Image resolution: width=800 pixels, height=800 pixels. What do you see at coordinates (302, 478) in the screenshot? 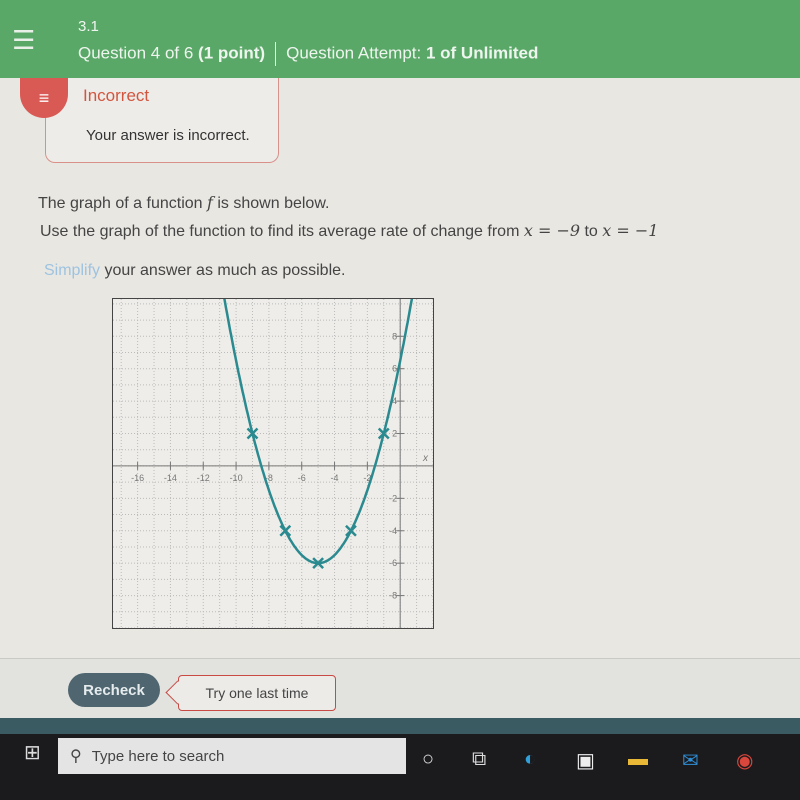
I see `x-tick-label: -6` at bounding box center [302, 478].